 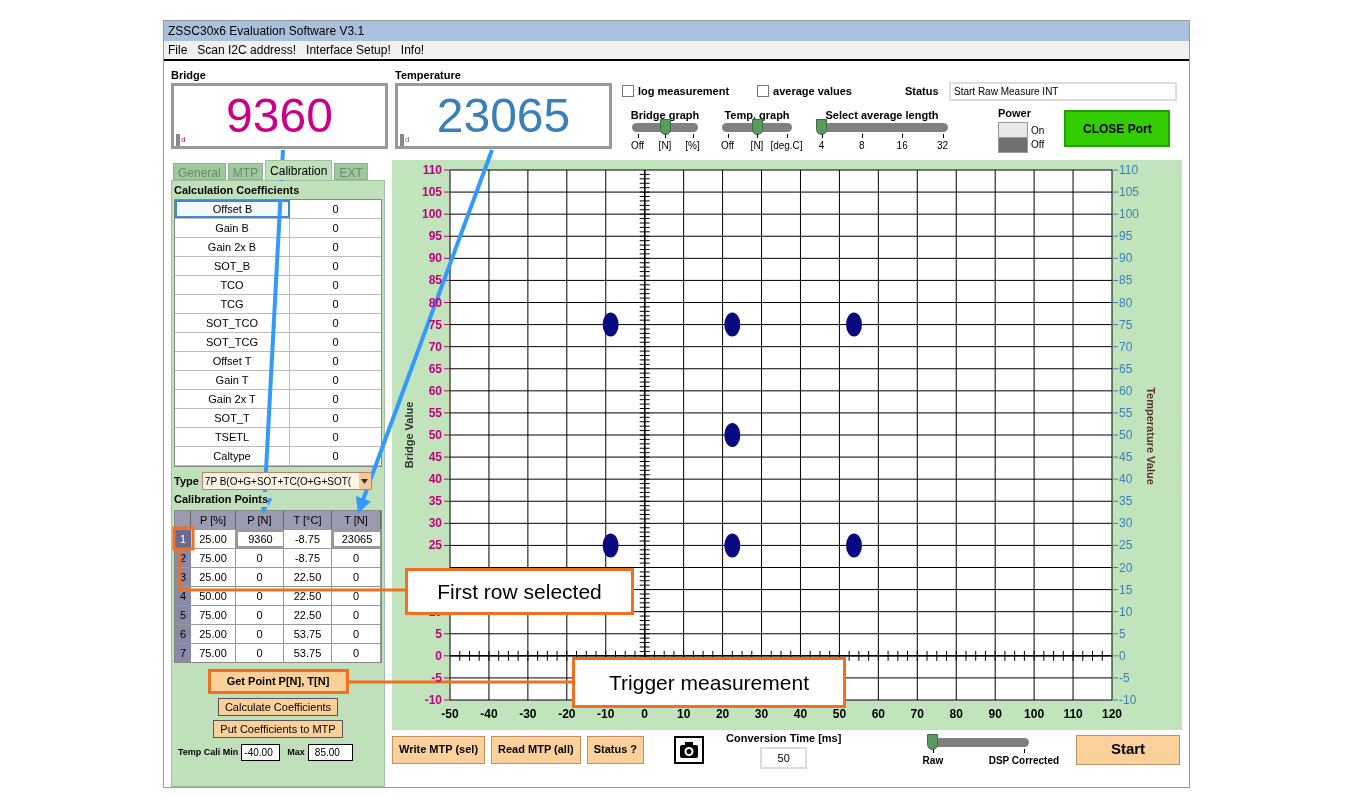 What do you see at coordinates (356, 539) in the screenshot?
I see `table-cell: 23065` at bounding box center [356, 539].